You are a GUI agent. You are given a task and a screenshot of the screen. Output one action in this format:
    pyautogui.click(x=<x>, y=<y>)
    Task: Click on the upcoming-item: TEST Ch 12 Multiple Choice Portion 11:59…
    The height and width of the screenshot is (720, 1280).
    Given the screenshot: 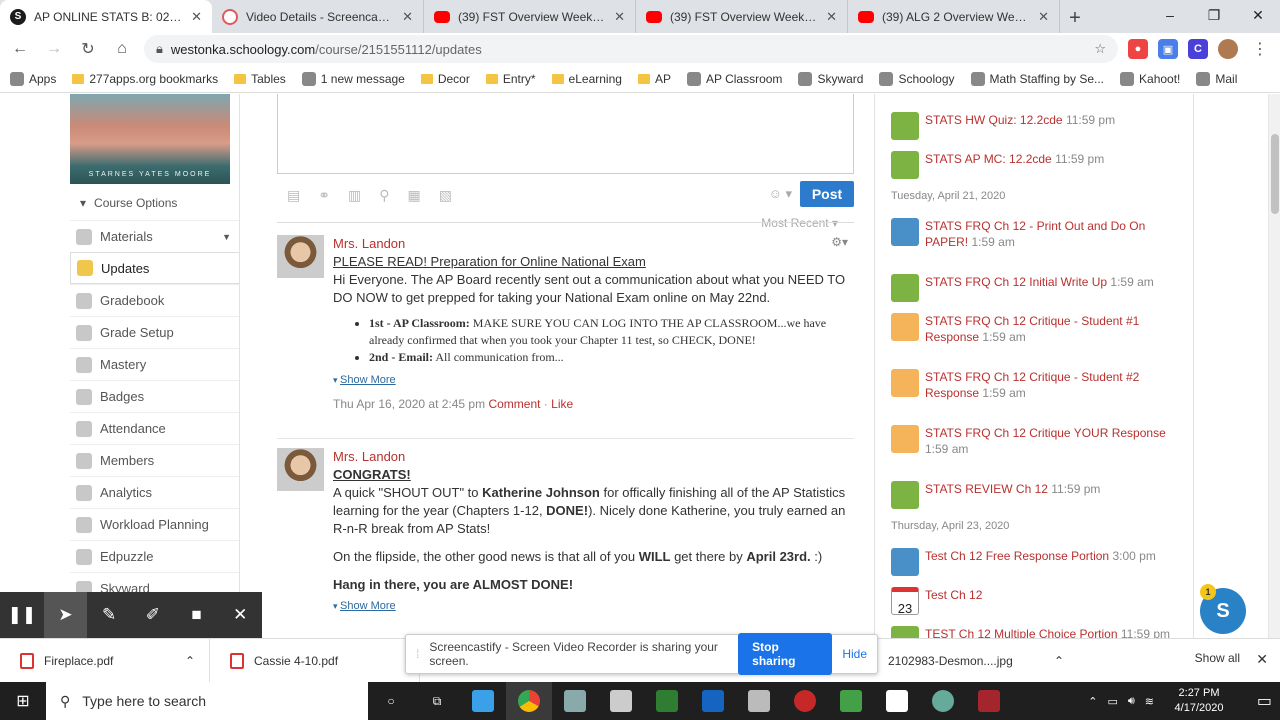 What is the action you would take?
    pyautogui.click(x=1036, y=632)
    